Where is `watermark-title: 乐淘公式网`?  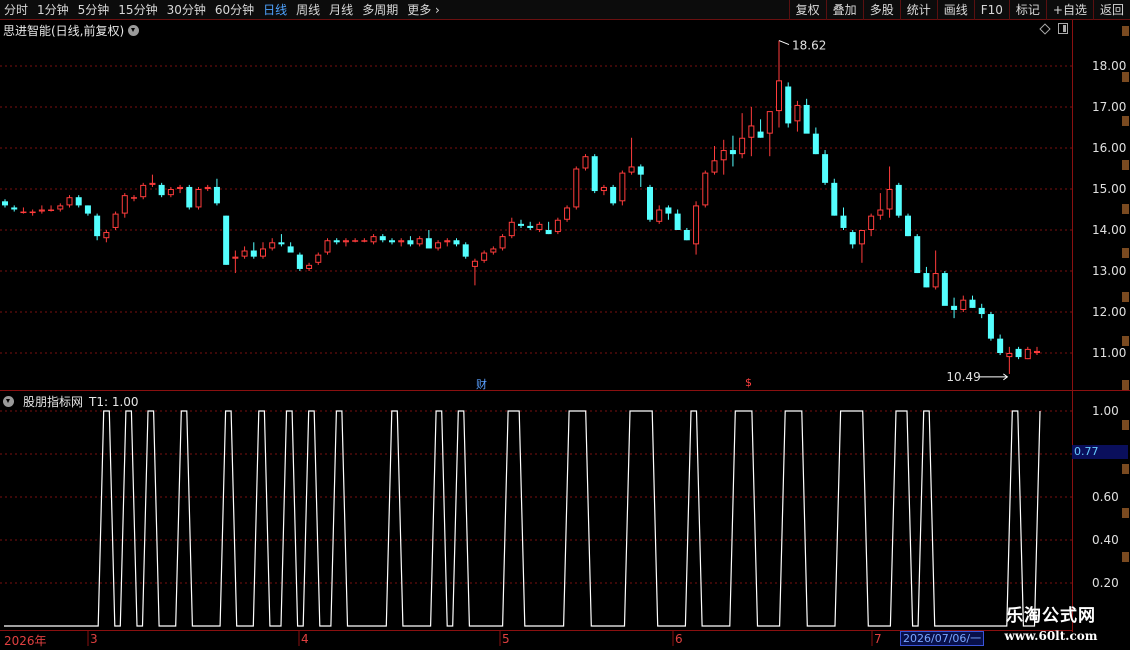
watermark-title: 乐淘公式网 is located at coordinates (1051, 616).